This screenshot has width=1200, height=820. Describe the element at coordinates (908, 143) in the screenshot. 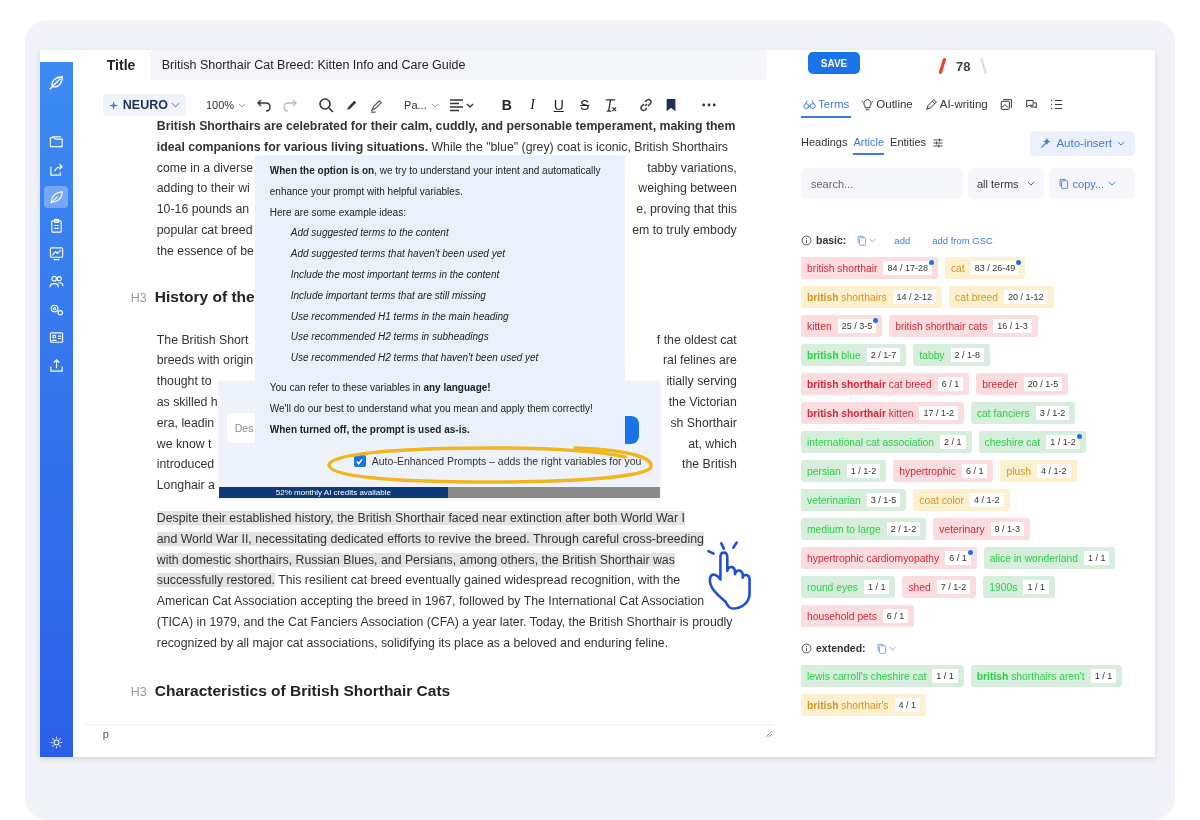

I see `view-tab: Entities` at that location.